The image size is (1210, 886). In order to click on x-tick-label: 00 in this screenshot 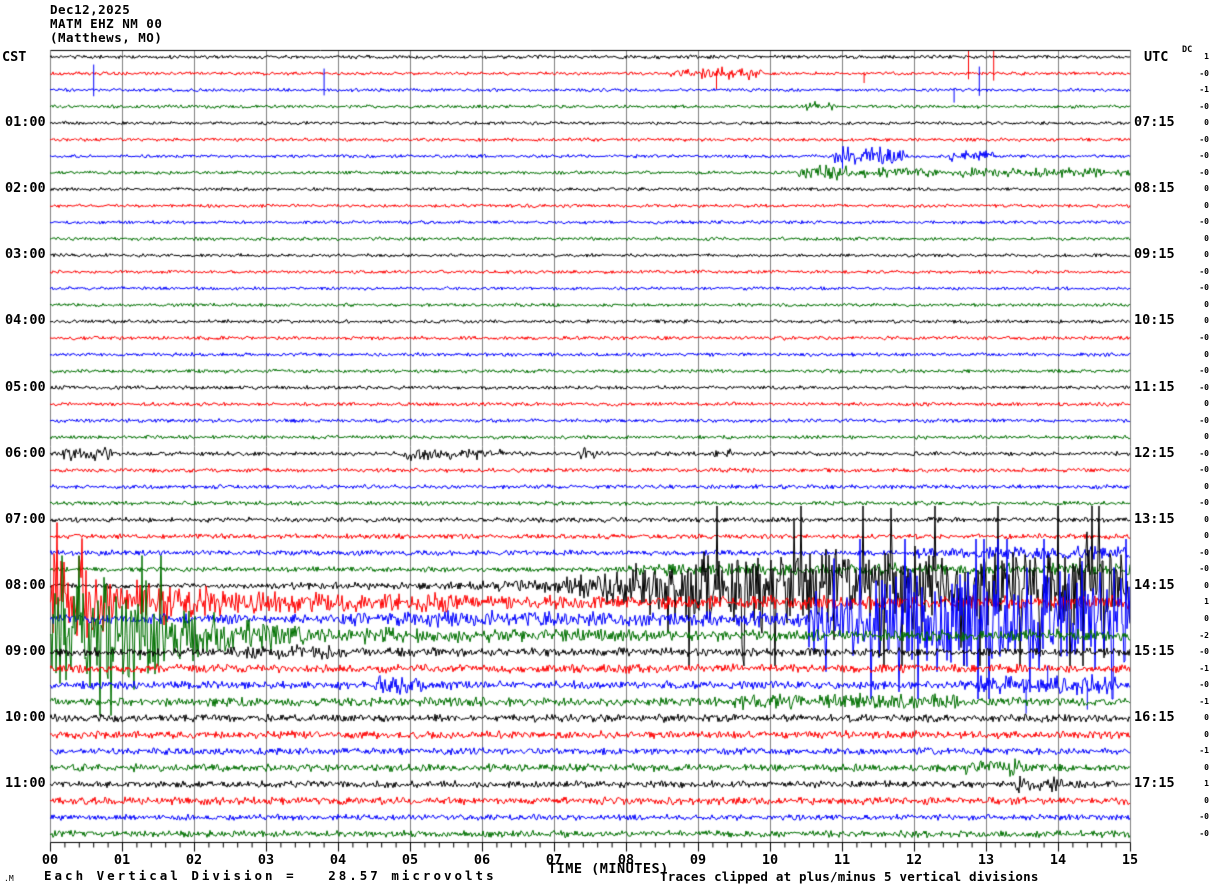, I will do `click(50, 860)`.